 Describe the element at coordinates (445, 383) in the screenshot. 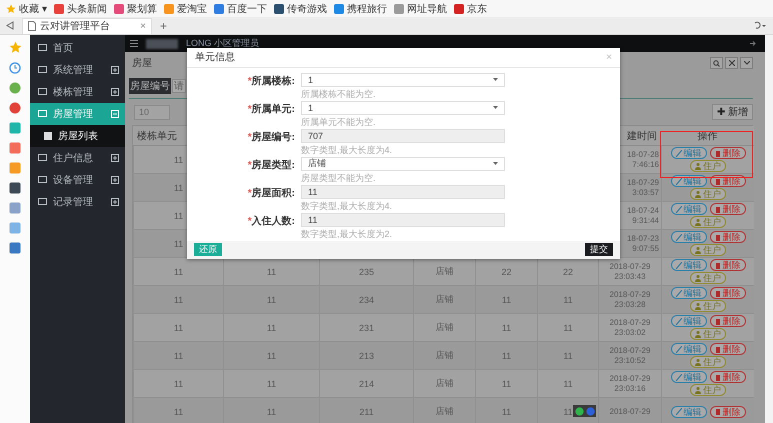

I see `table-cell: 店铺` at that location.